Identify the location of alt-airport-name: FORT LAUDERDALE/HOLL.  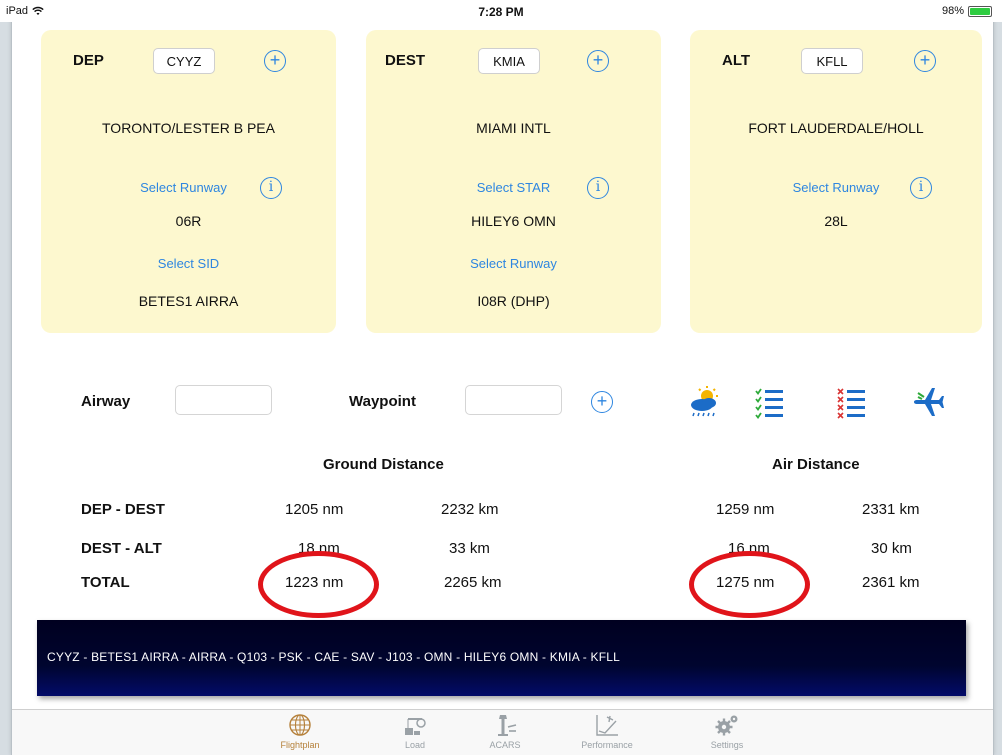
(836, 128).